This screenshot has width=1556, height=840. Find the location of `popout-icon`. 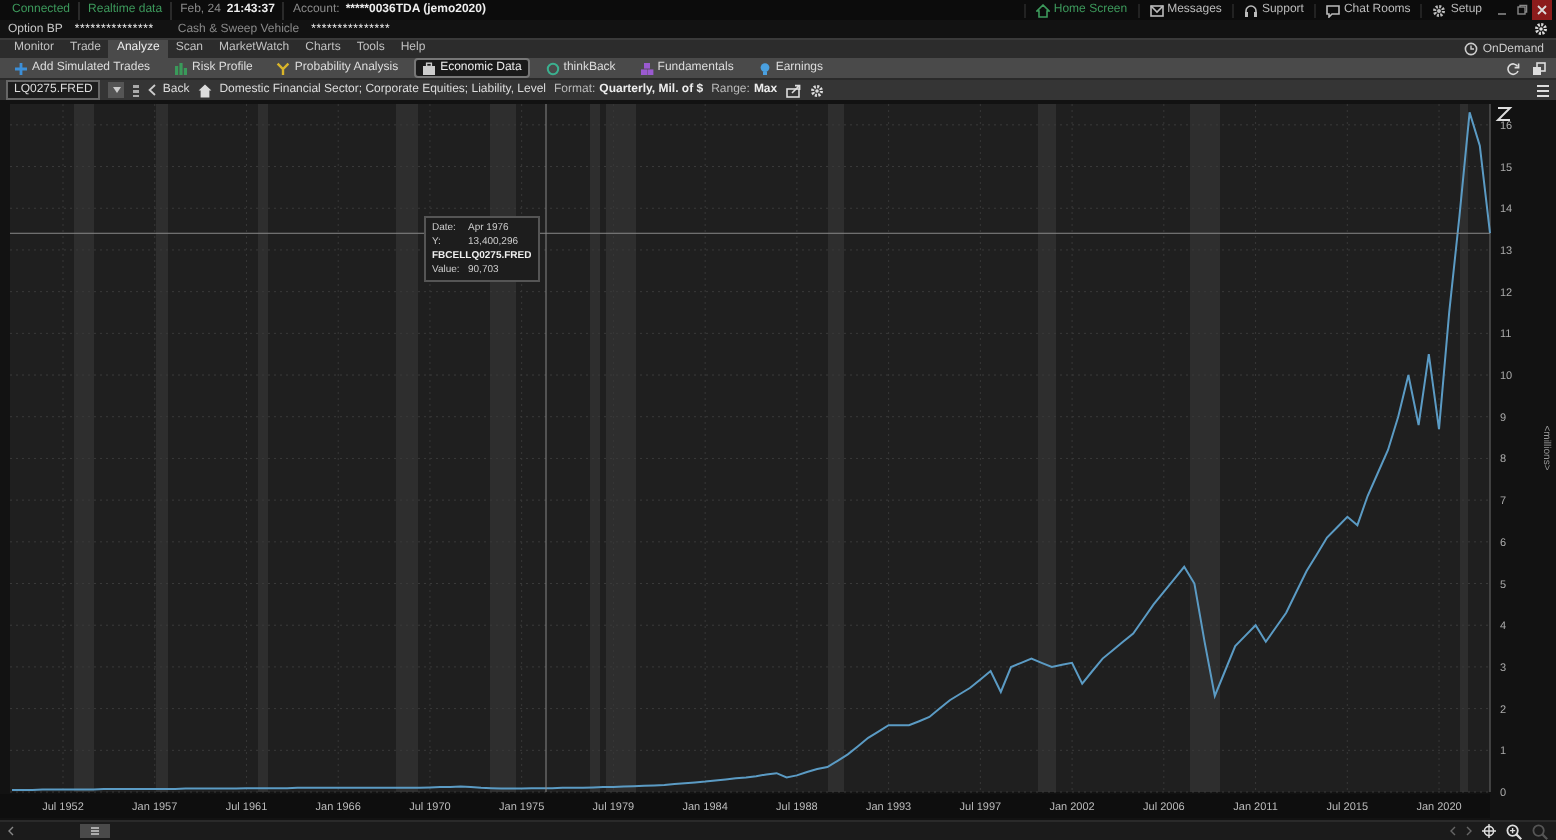

popout-icon is located at coordinates (1539, 68).